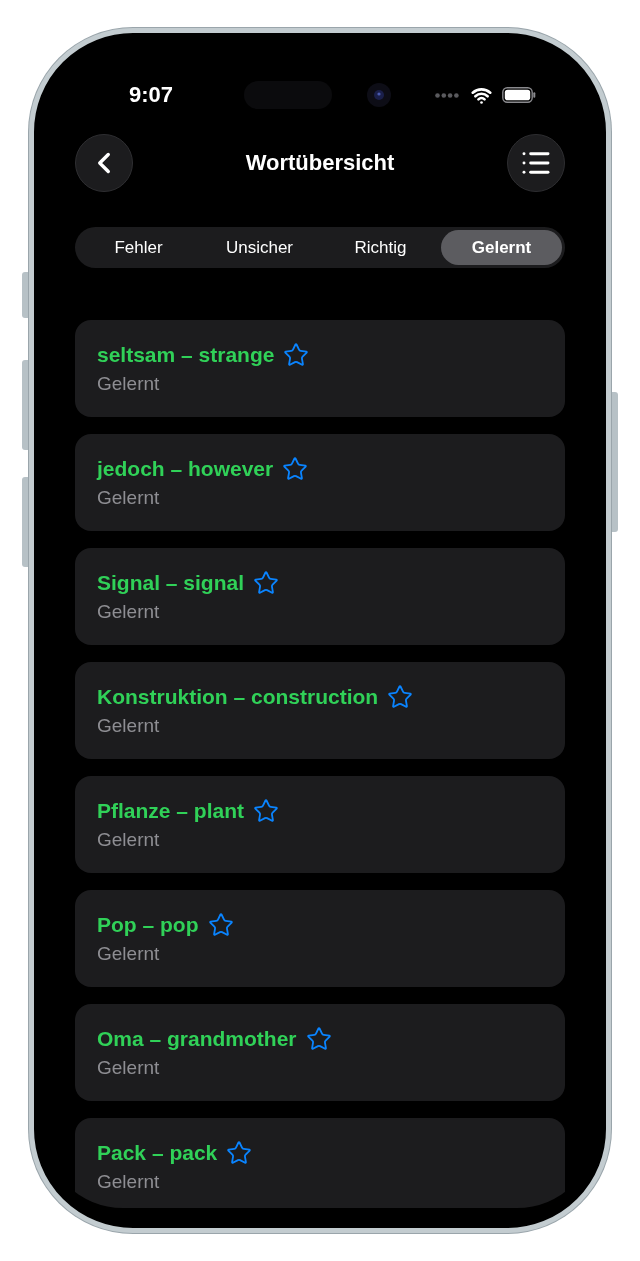 This screenshot has width=640, height=1261. What do you see at coordinates (157, 1153) in the screenshot?
I see `word-title: Pack – pack` at bounding box center [157, 1153].